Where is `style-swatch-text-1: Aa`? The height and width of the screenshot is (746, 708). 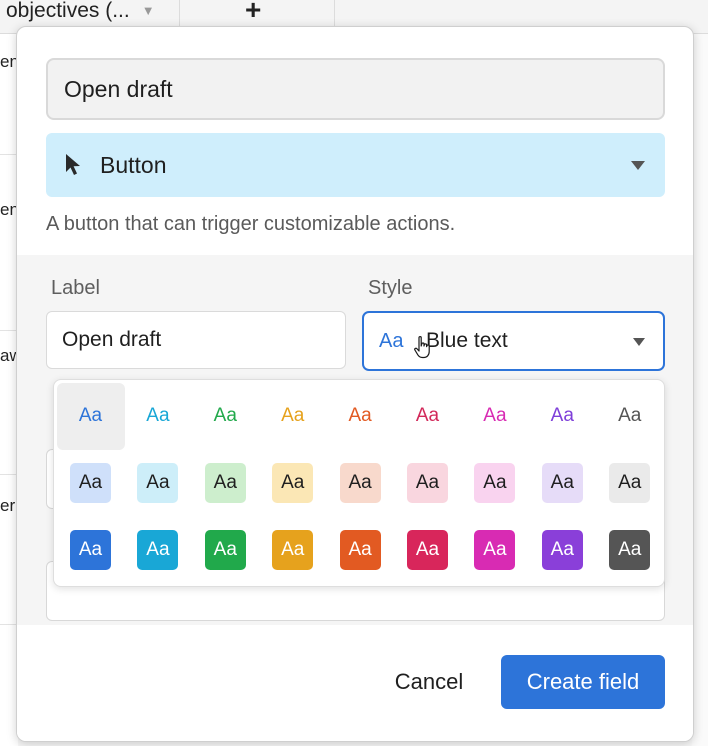
style-swatch-text-1: Aa is located at coordinates (90, 416).